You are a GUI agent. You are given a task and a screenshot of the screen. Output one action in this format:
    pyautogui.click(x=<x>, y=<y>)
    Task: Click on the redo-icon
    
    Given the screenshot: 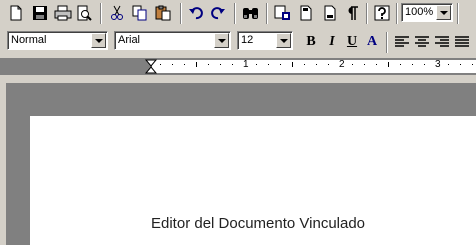 What is the action you would take?
    pyautogui.click(x=218, y=13)
    